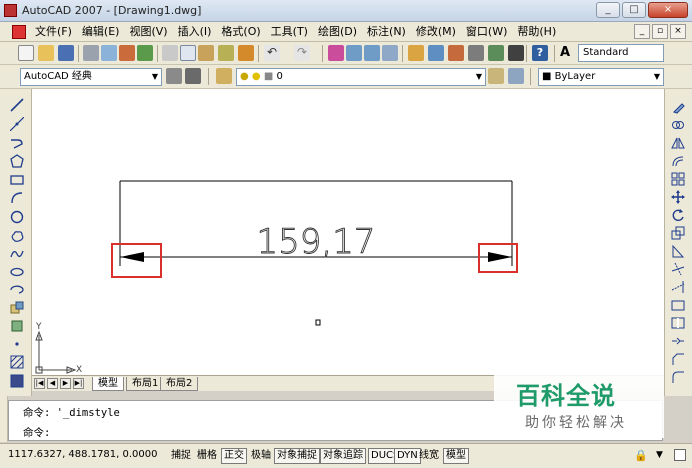 Image resolution: width=692 pixels, height=468 pixels. Describe the element at coordinates (678, 161) in the screenshot. I see `offset-icon` at that location.